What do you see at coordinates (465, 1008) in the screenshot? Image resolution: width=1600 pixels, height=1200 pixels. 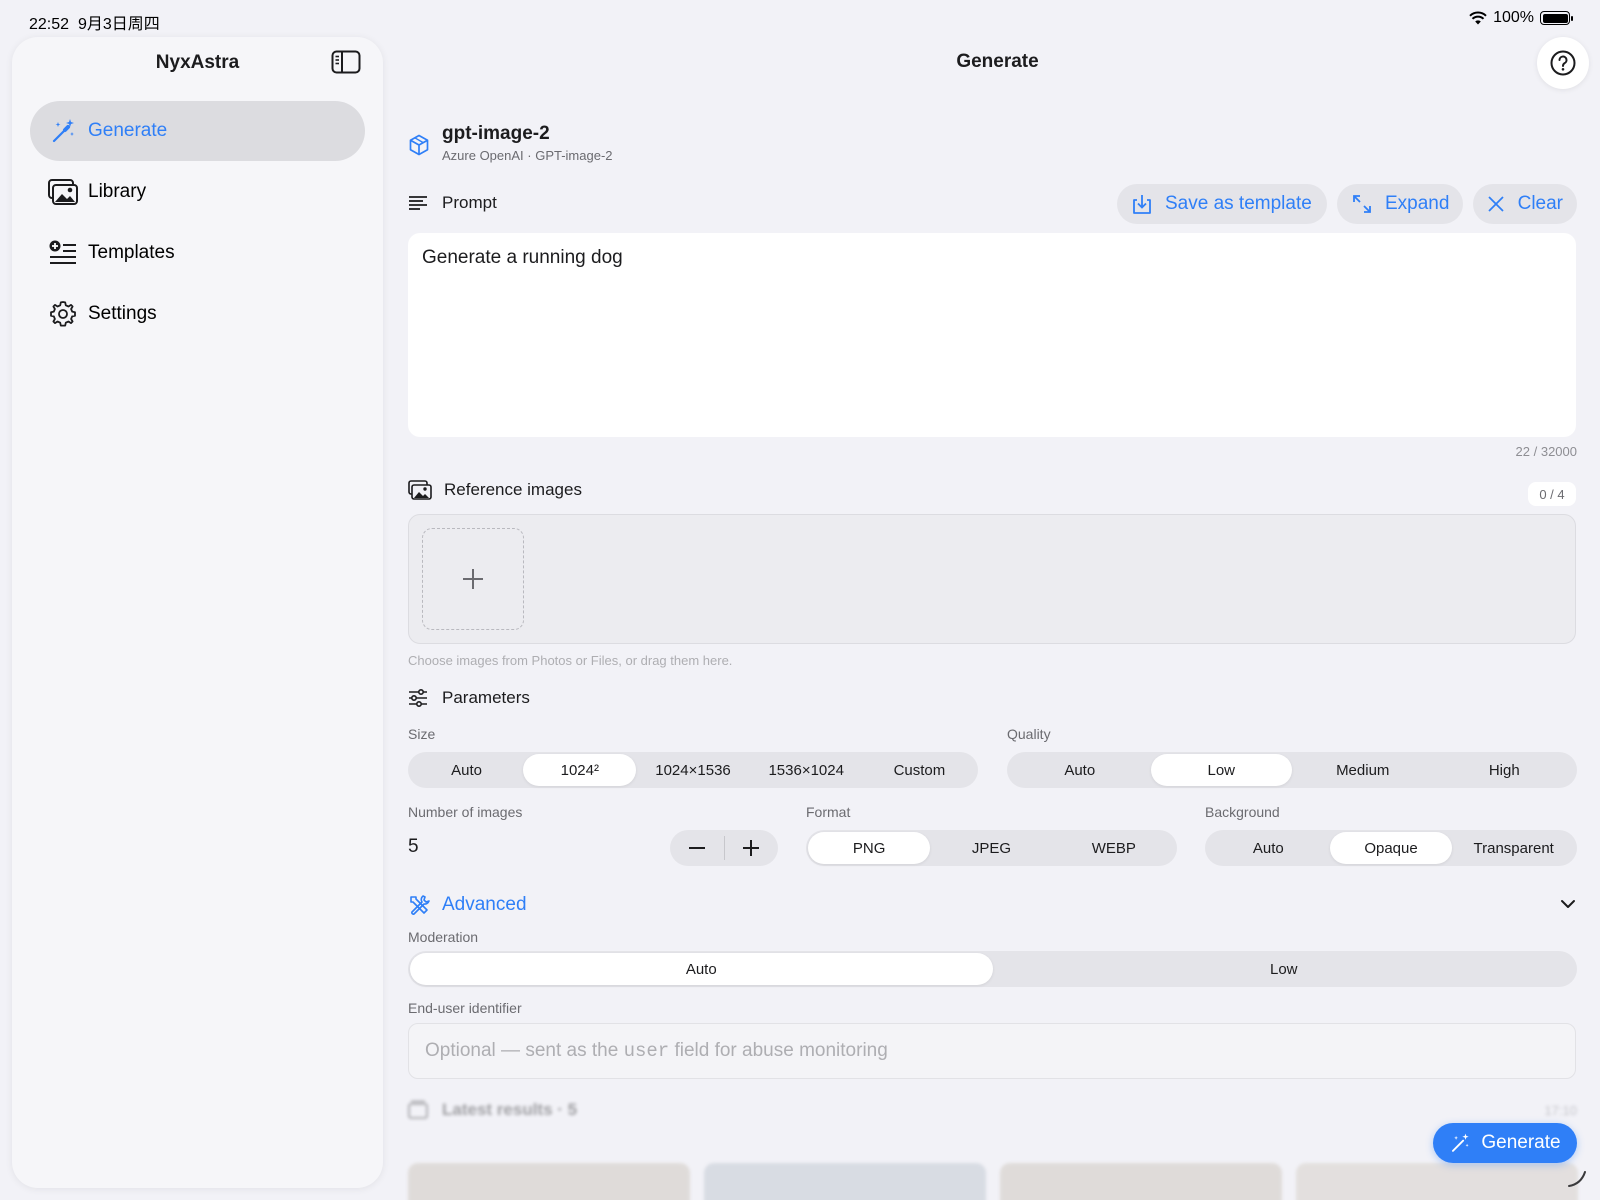 I see `end-user-label: End-user identifier` at bounding box center [465, 1008].